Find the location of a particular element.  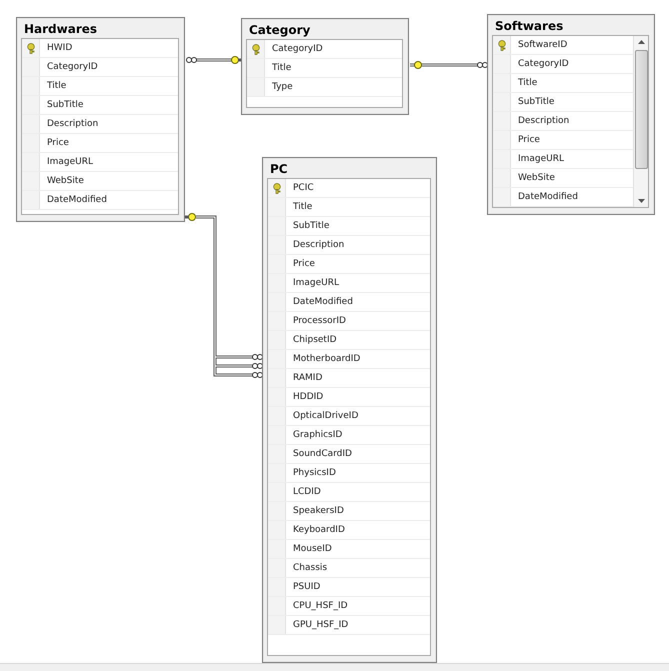

table-title: PC is located at coordinates (279, 169).